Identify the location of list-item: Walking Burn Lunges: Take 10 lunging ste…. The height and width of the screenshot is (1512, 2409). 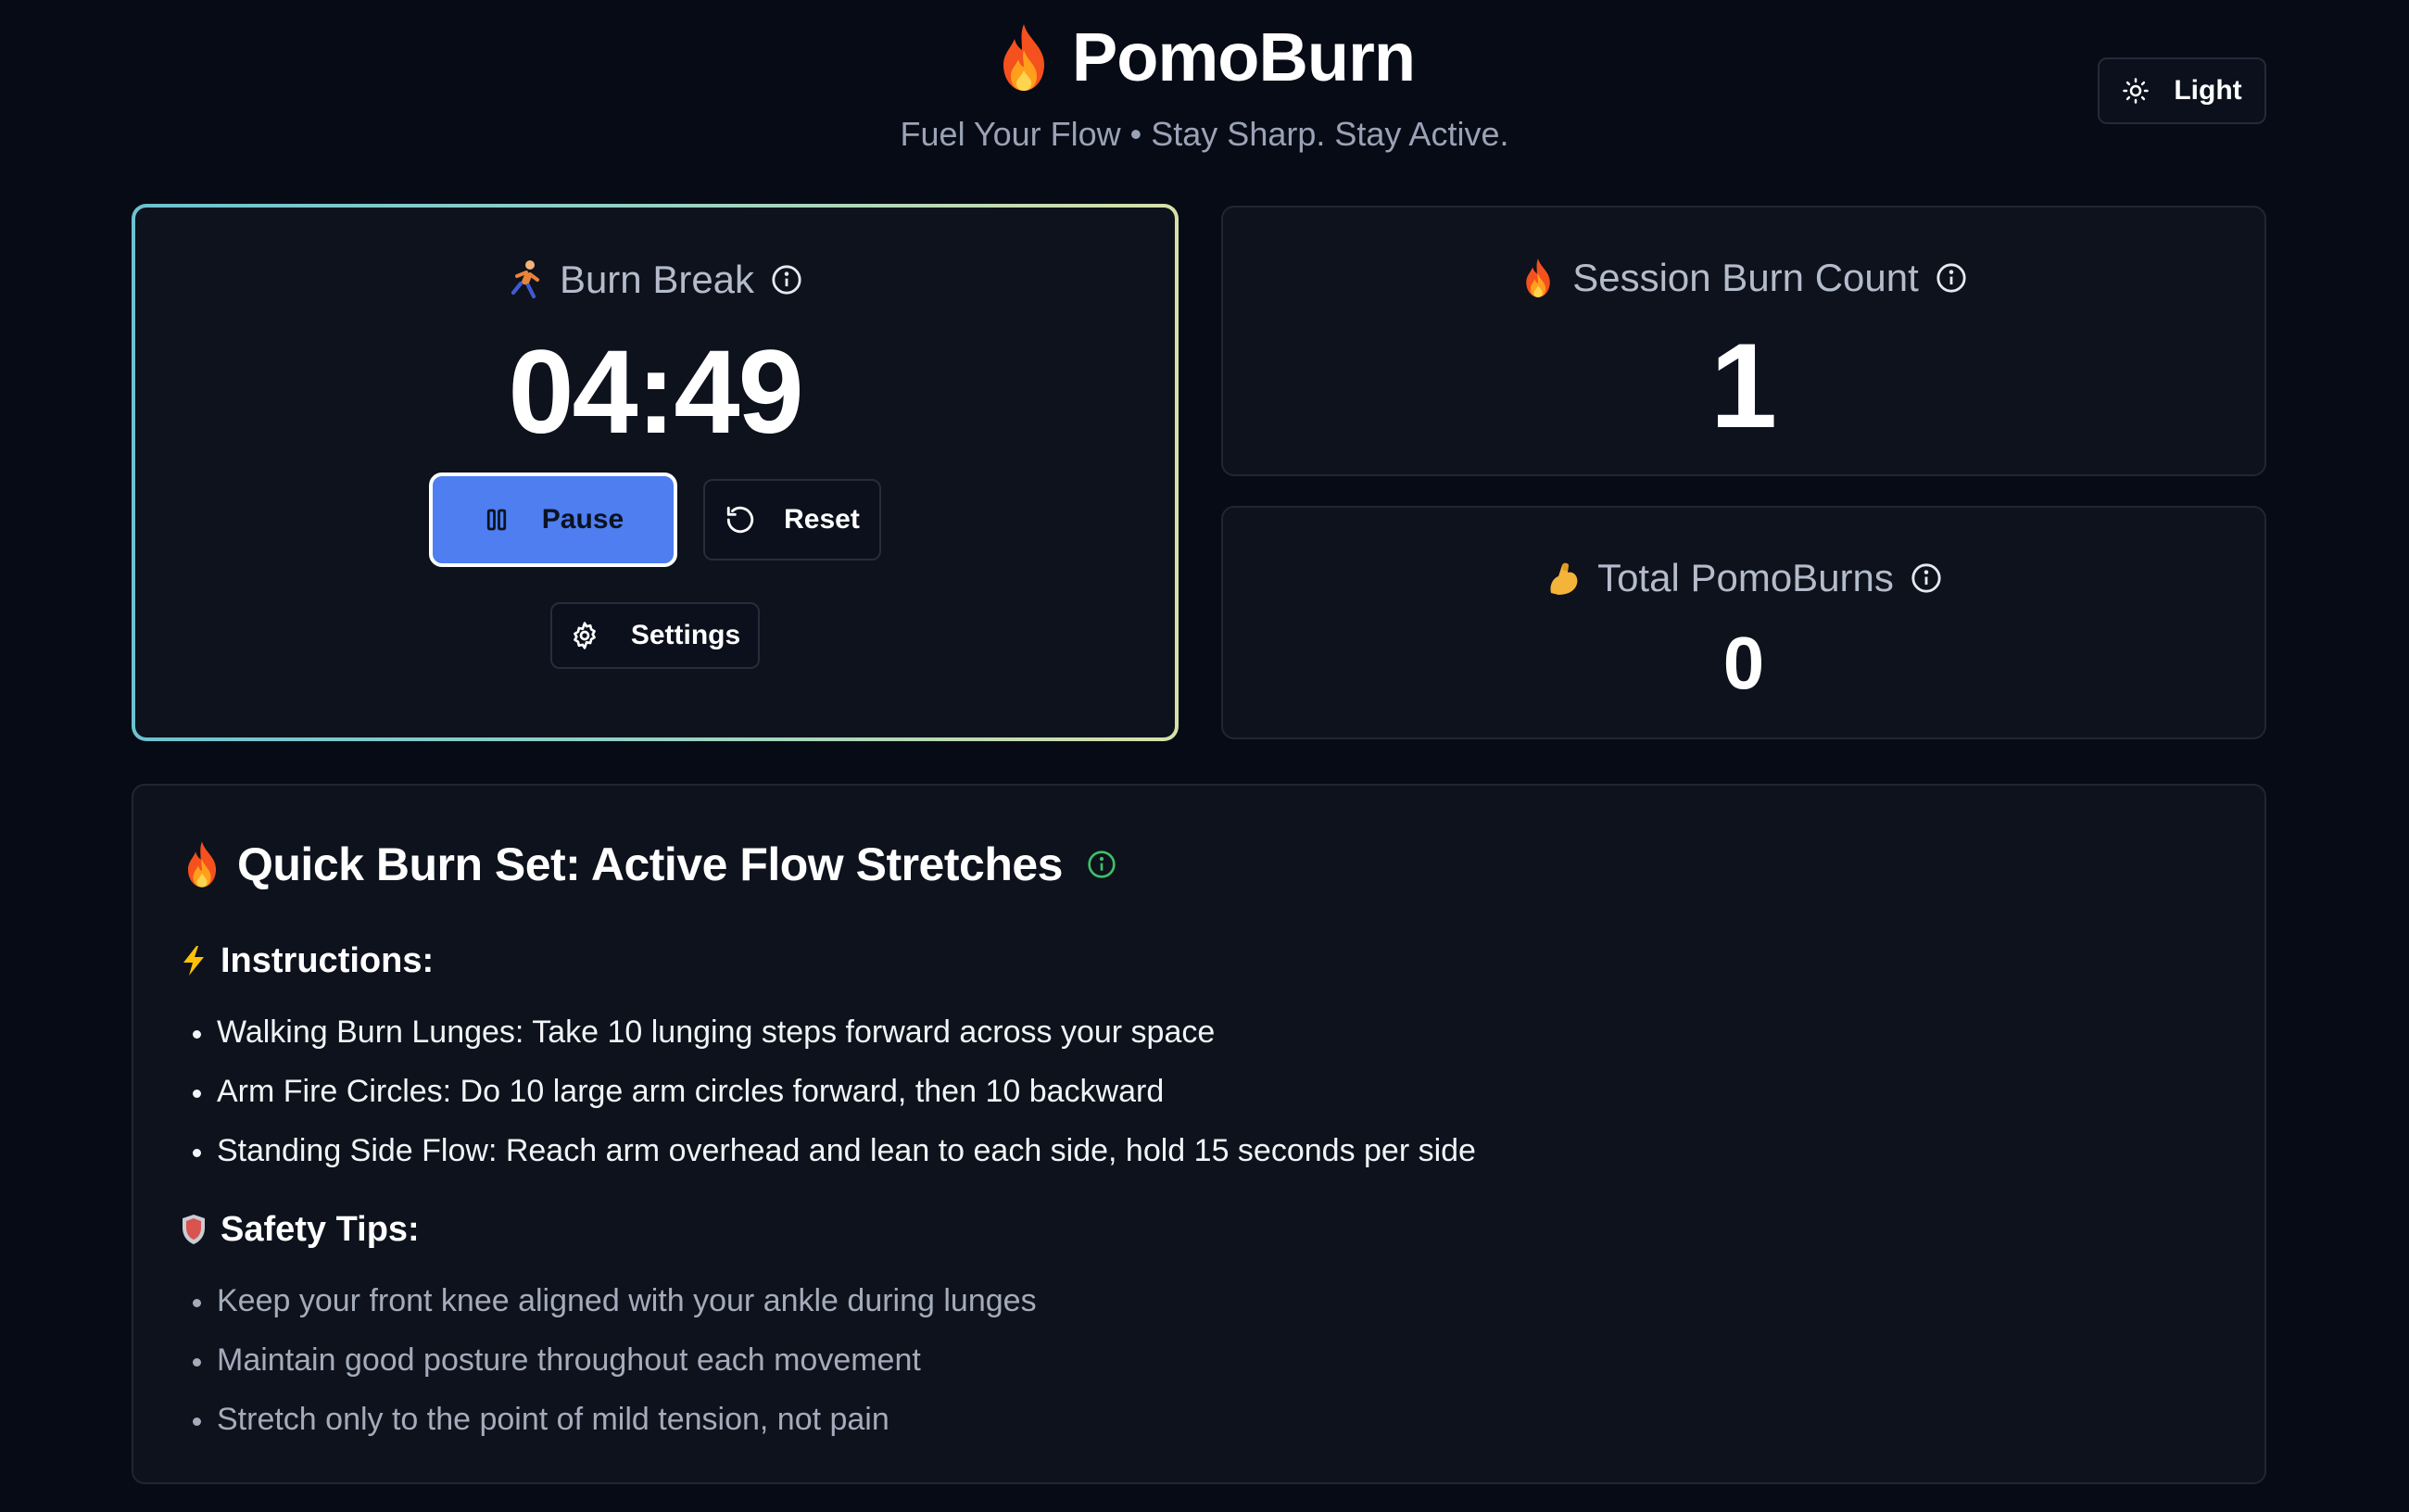
(832, 1037).